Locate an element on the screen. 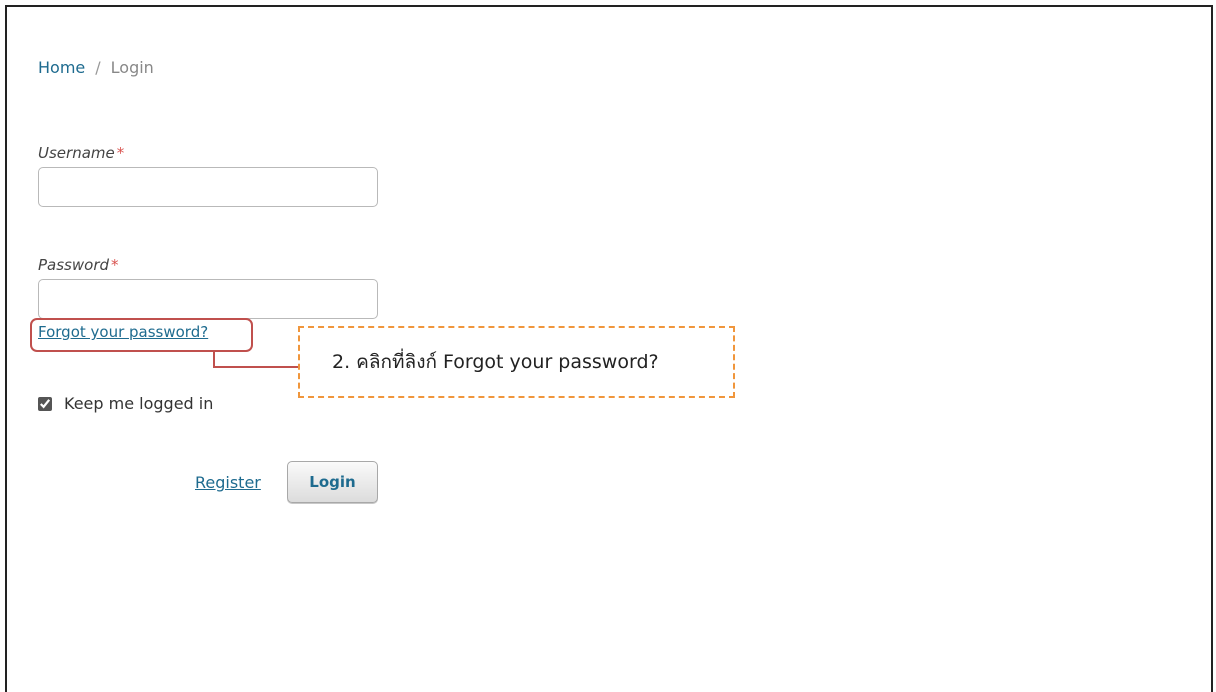  remember-me-label: Keep me logged in is located at coordinates (139, 403).